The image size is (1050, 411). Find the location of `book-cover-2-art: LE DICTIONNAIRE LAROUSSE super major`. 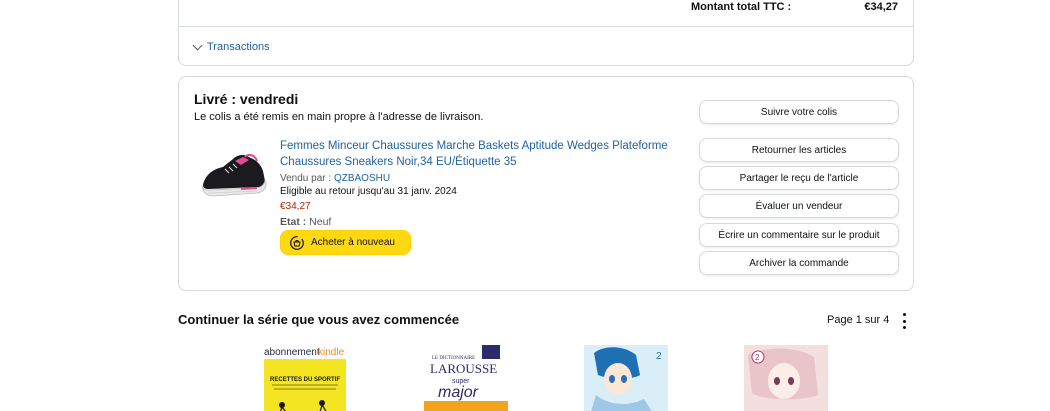

book-cover-2-art: LE DICTIONNAIRE LAROUSSE super major is located at coordinates (466, 378).